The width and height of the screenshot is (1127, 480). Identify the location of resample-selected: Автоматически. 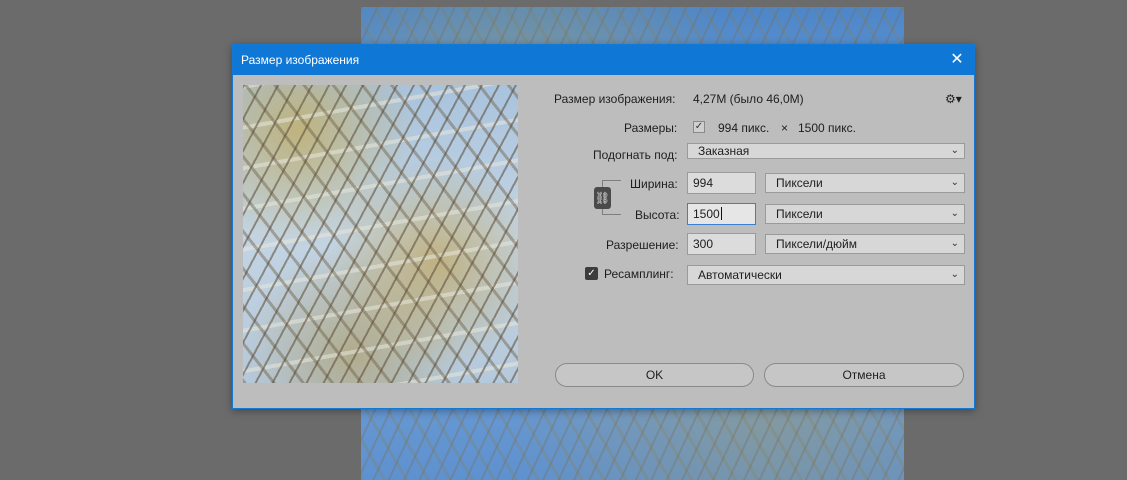
(740, 275).